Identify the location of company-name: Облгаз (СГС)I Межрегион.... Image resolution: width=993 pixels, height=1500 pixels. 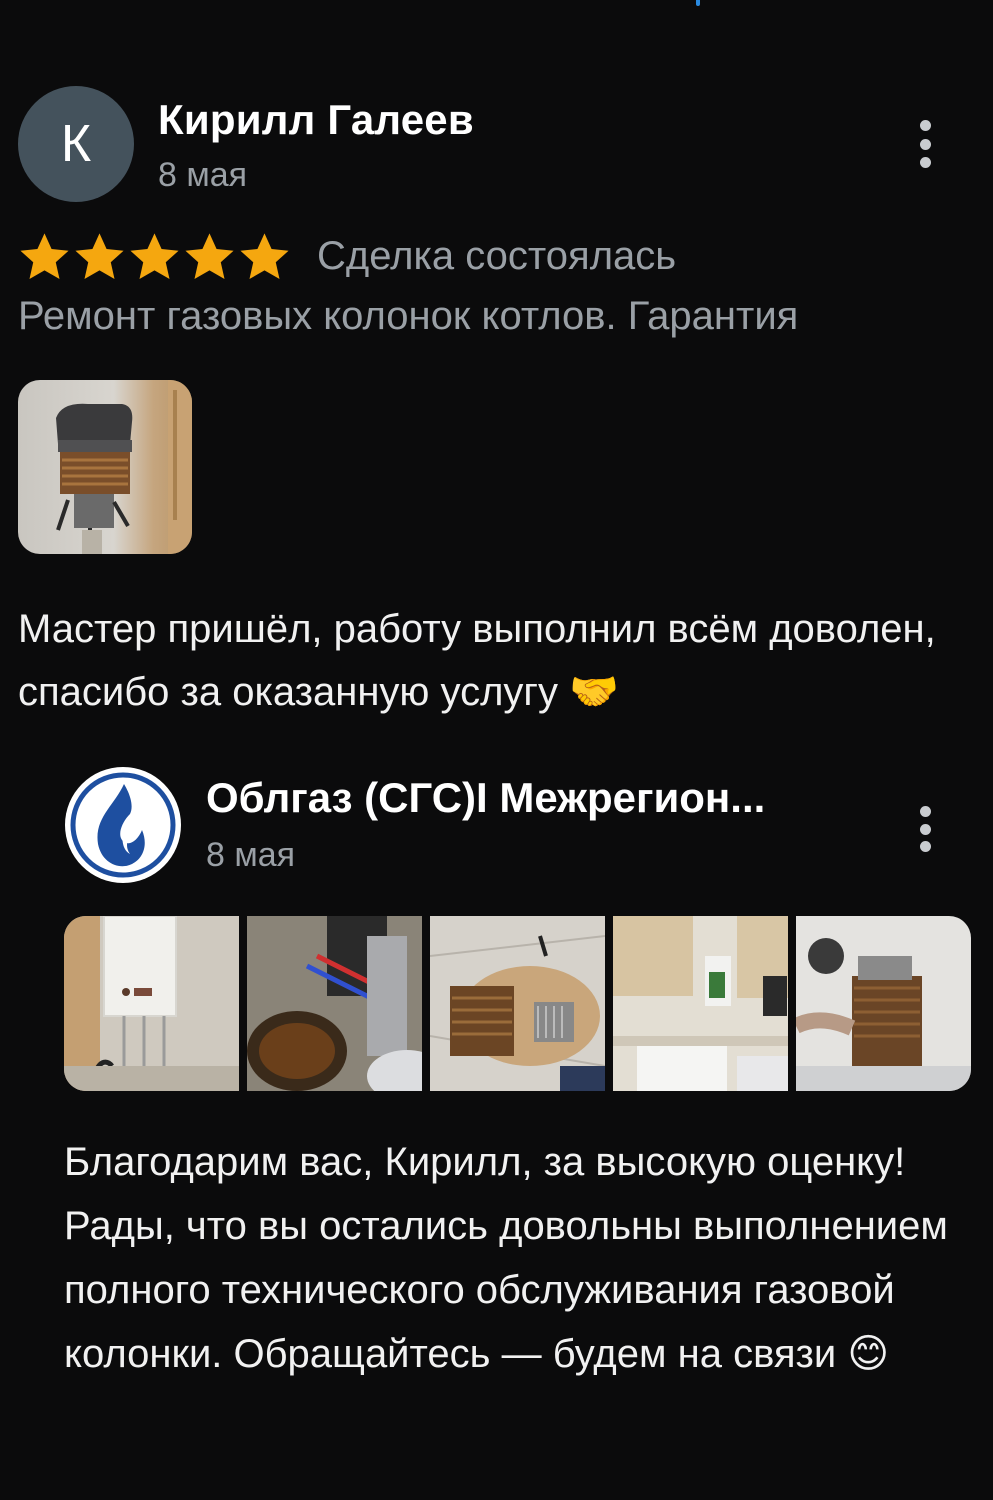
(485, 798).